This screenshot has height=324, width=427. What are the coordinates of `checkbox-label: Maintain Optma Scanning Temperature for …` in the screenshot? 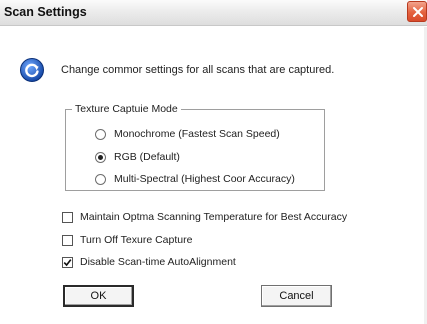 It's located at (214, 217).